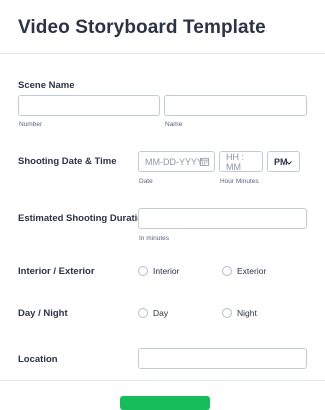 This screenshot has width=325, height=410. I want to click on date-placeholder: MM-DD-YYYY, so click(174, 161).